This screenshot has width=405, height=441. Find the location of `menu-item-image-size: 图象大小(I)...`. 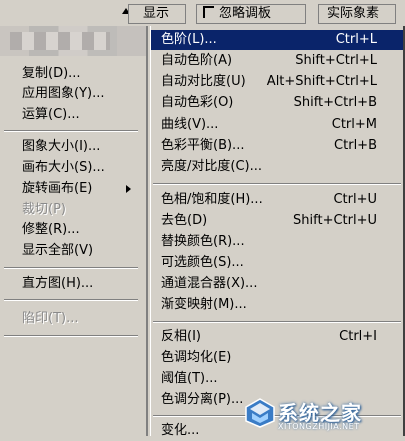

menu-item-image-size: 图象大小(I)... is located at coordinates (61, 147).